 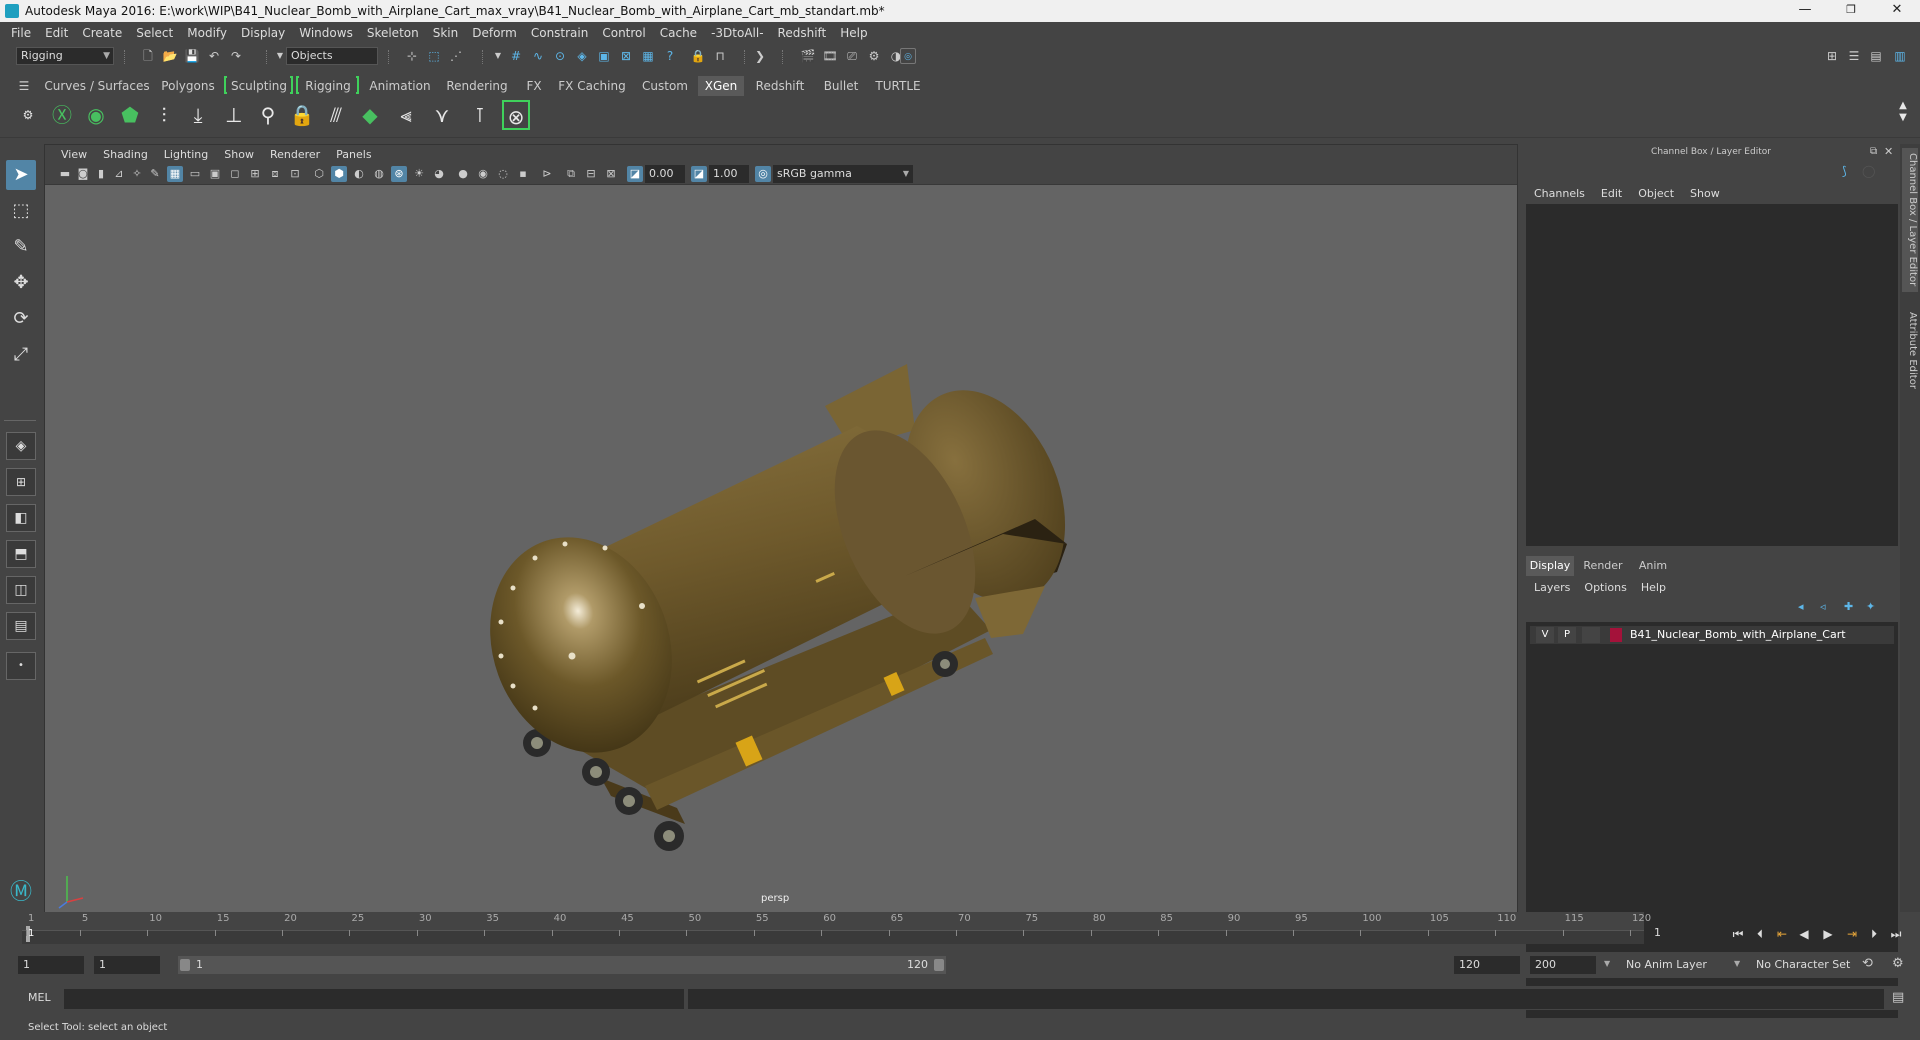 I want to click on use-all-lights-icon: ⊛, so click(x=399, y=174).